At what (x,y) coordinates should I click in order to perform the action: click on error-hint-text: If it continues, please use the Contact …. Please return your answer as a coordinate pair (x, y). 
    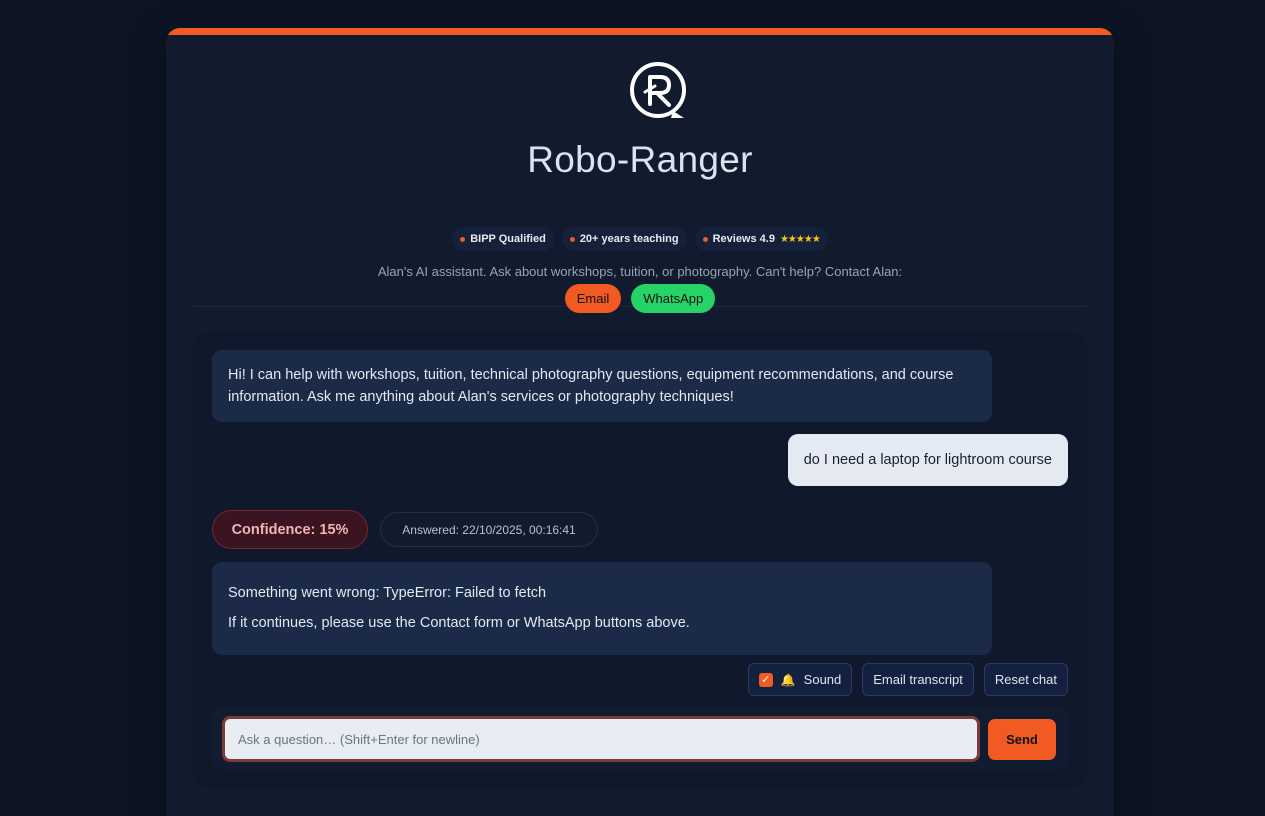
    Looking at the image, I should click on (459, 623).